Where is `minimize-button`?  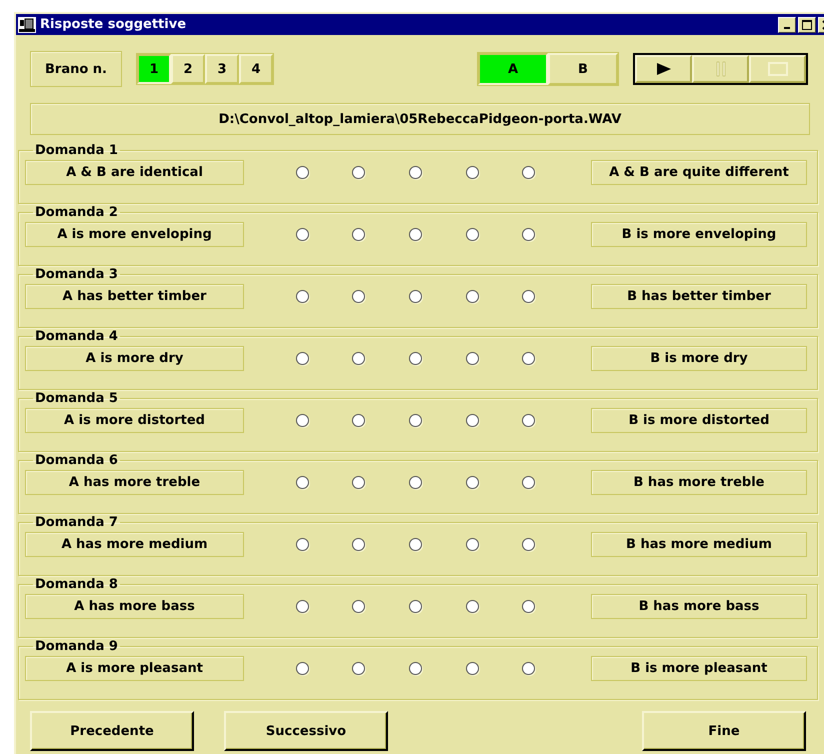 minimize-button is located at coordinates (787, 24).